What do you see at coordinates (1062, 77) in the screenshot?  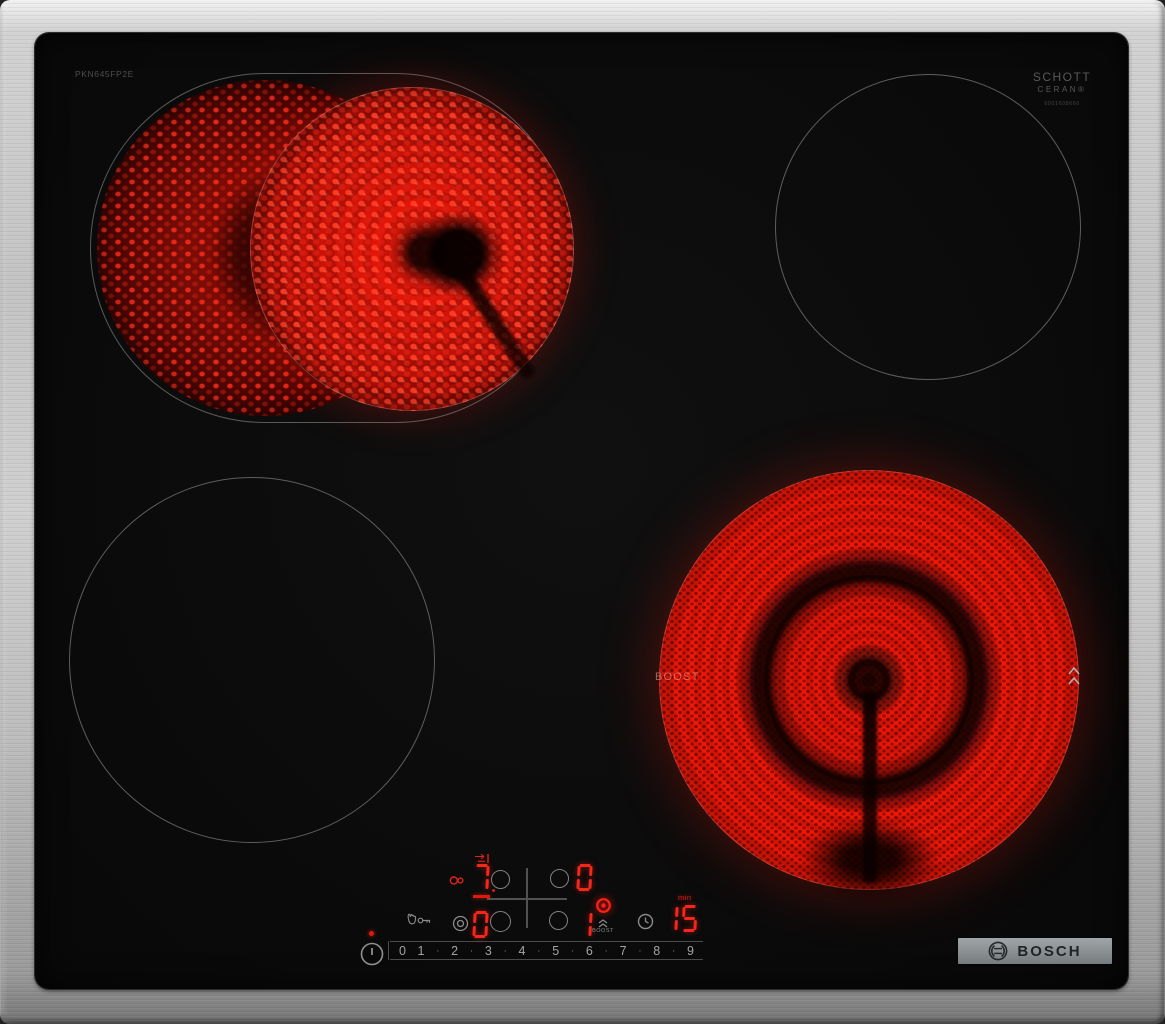 I see `glass-brand-line1: SCHOTT` at bounding box center [1062, 77].